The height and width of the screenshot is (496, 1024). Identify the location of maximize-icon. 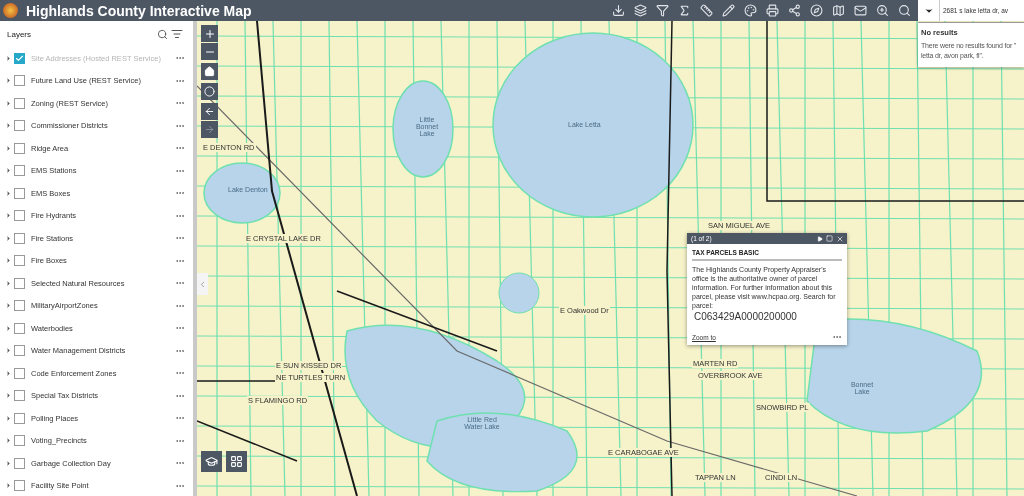
(829, 238).